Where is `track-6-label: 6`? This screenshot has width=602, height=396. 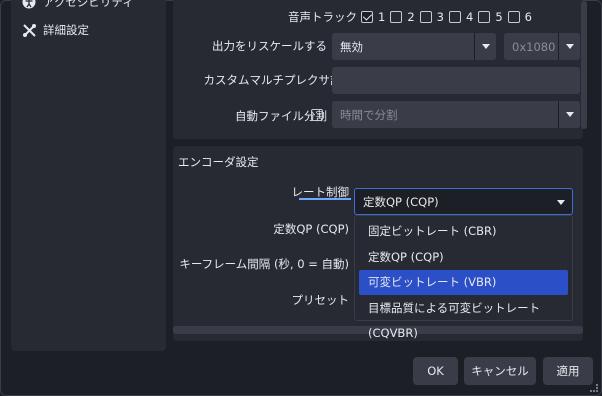
track-6-label: 6 is located at coordinates (528, 17).